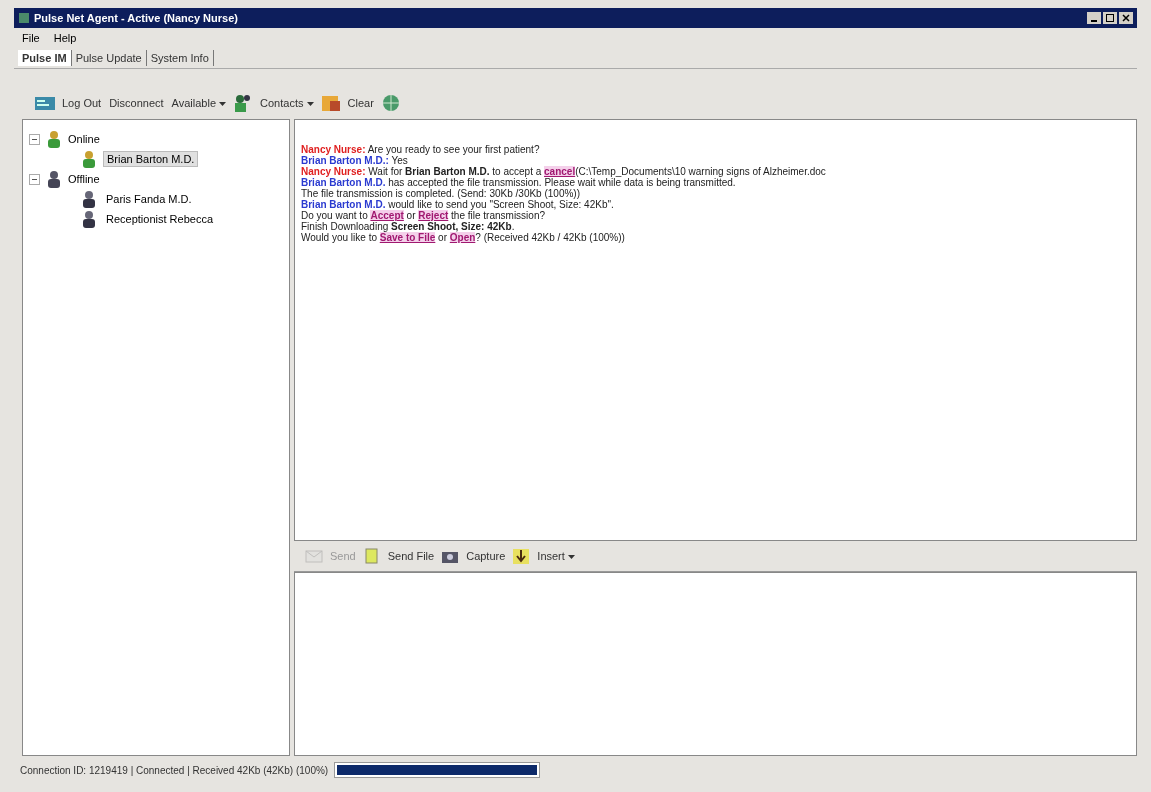 The image size is (1151, 792). I want to click on status-dropdown: Available, so click(199, 103).